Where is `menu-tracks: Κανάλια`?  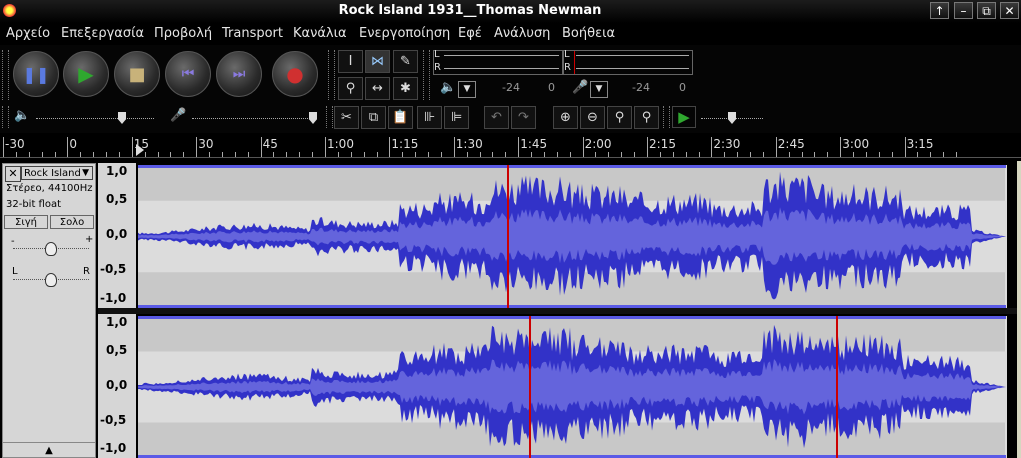
menu-tracks: Κανάλια is located at coordinates (320, 33).